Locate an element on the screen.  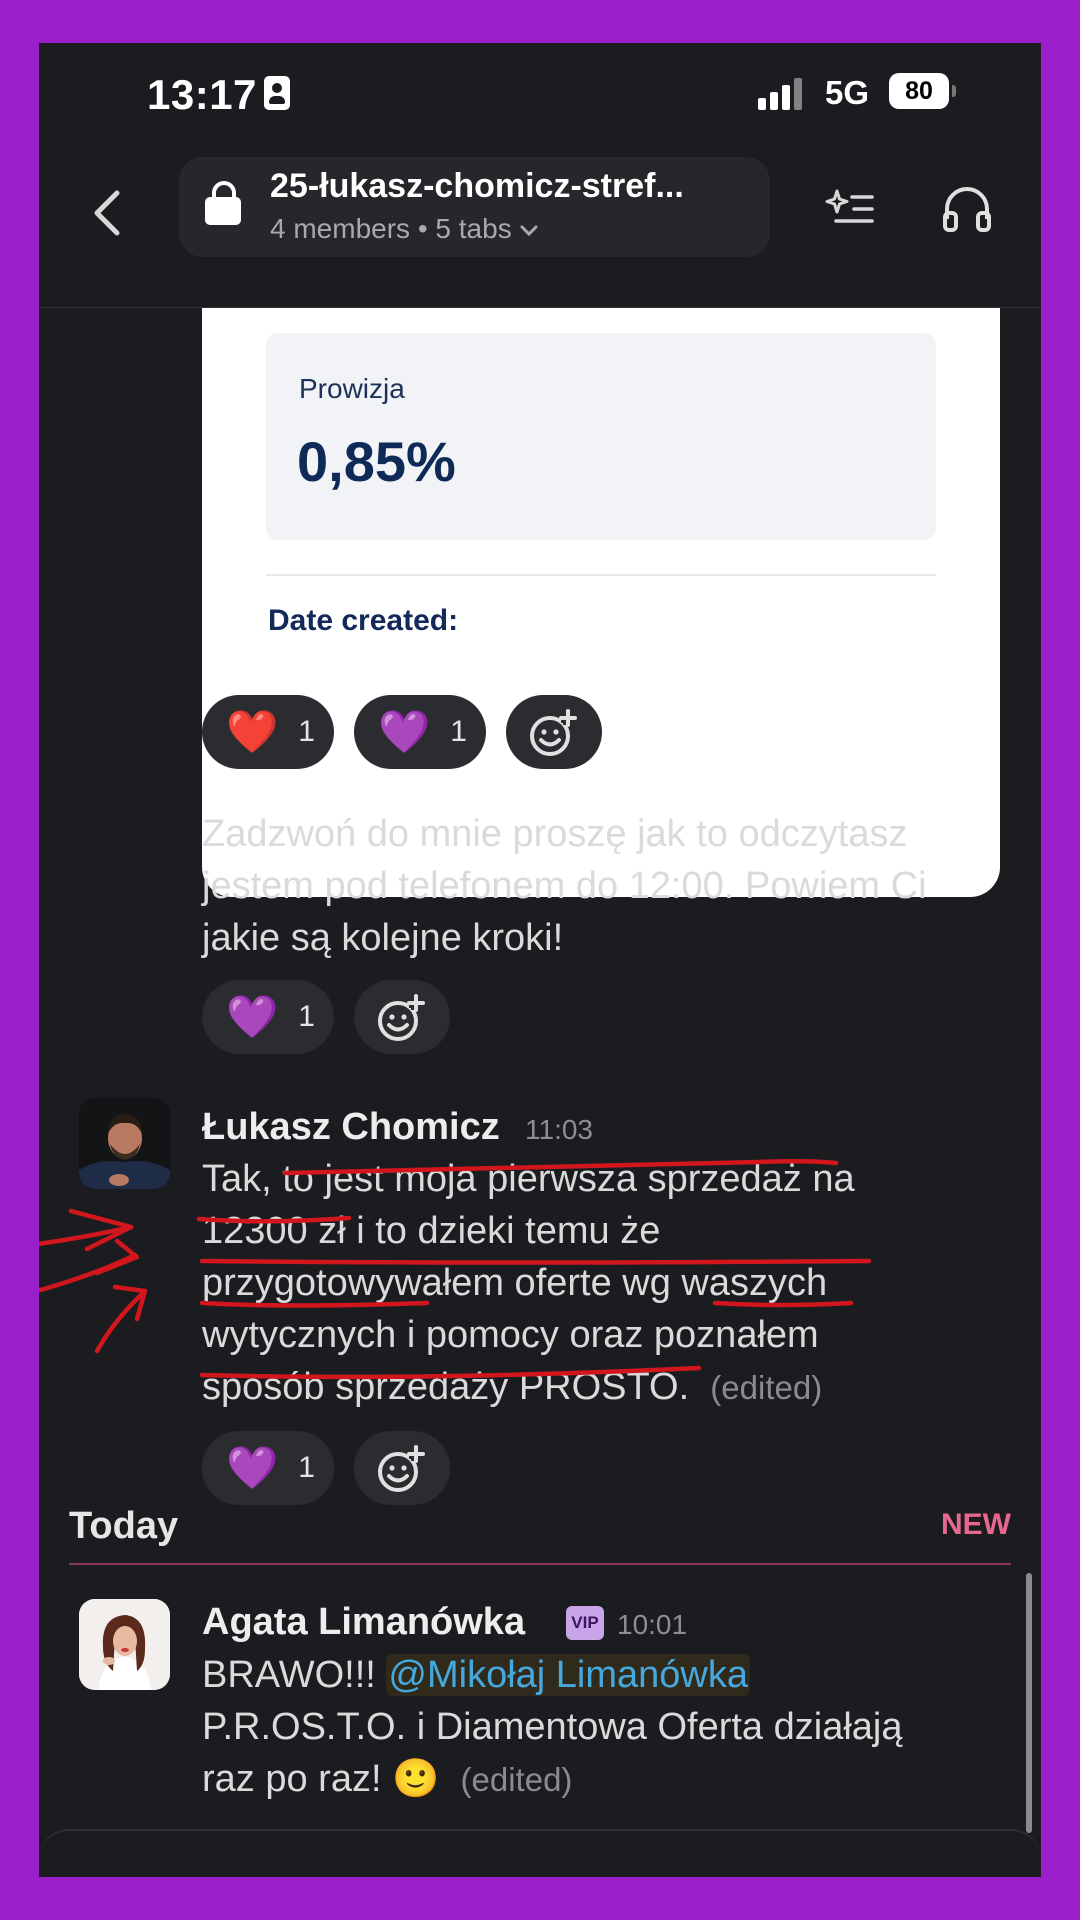
signal-icon is located at coordinates (783, 94).